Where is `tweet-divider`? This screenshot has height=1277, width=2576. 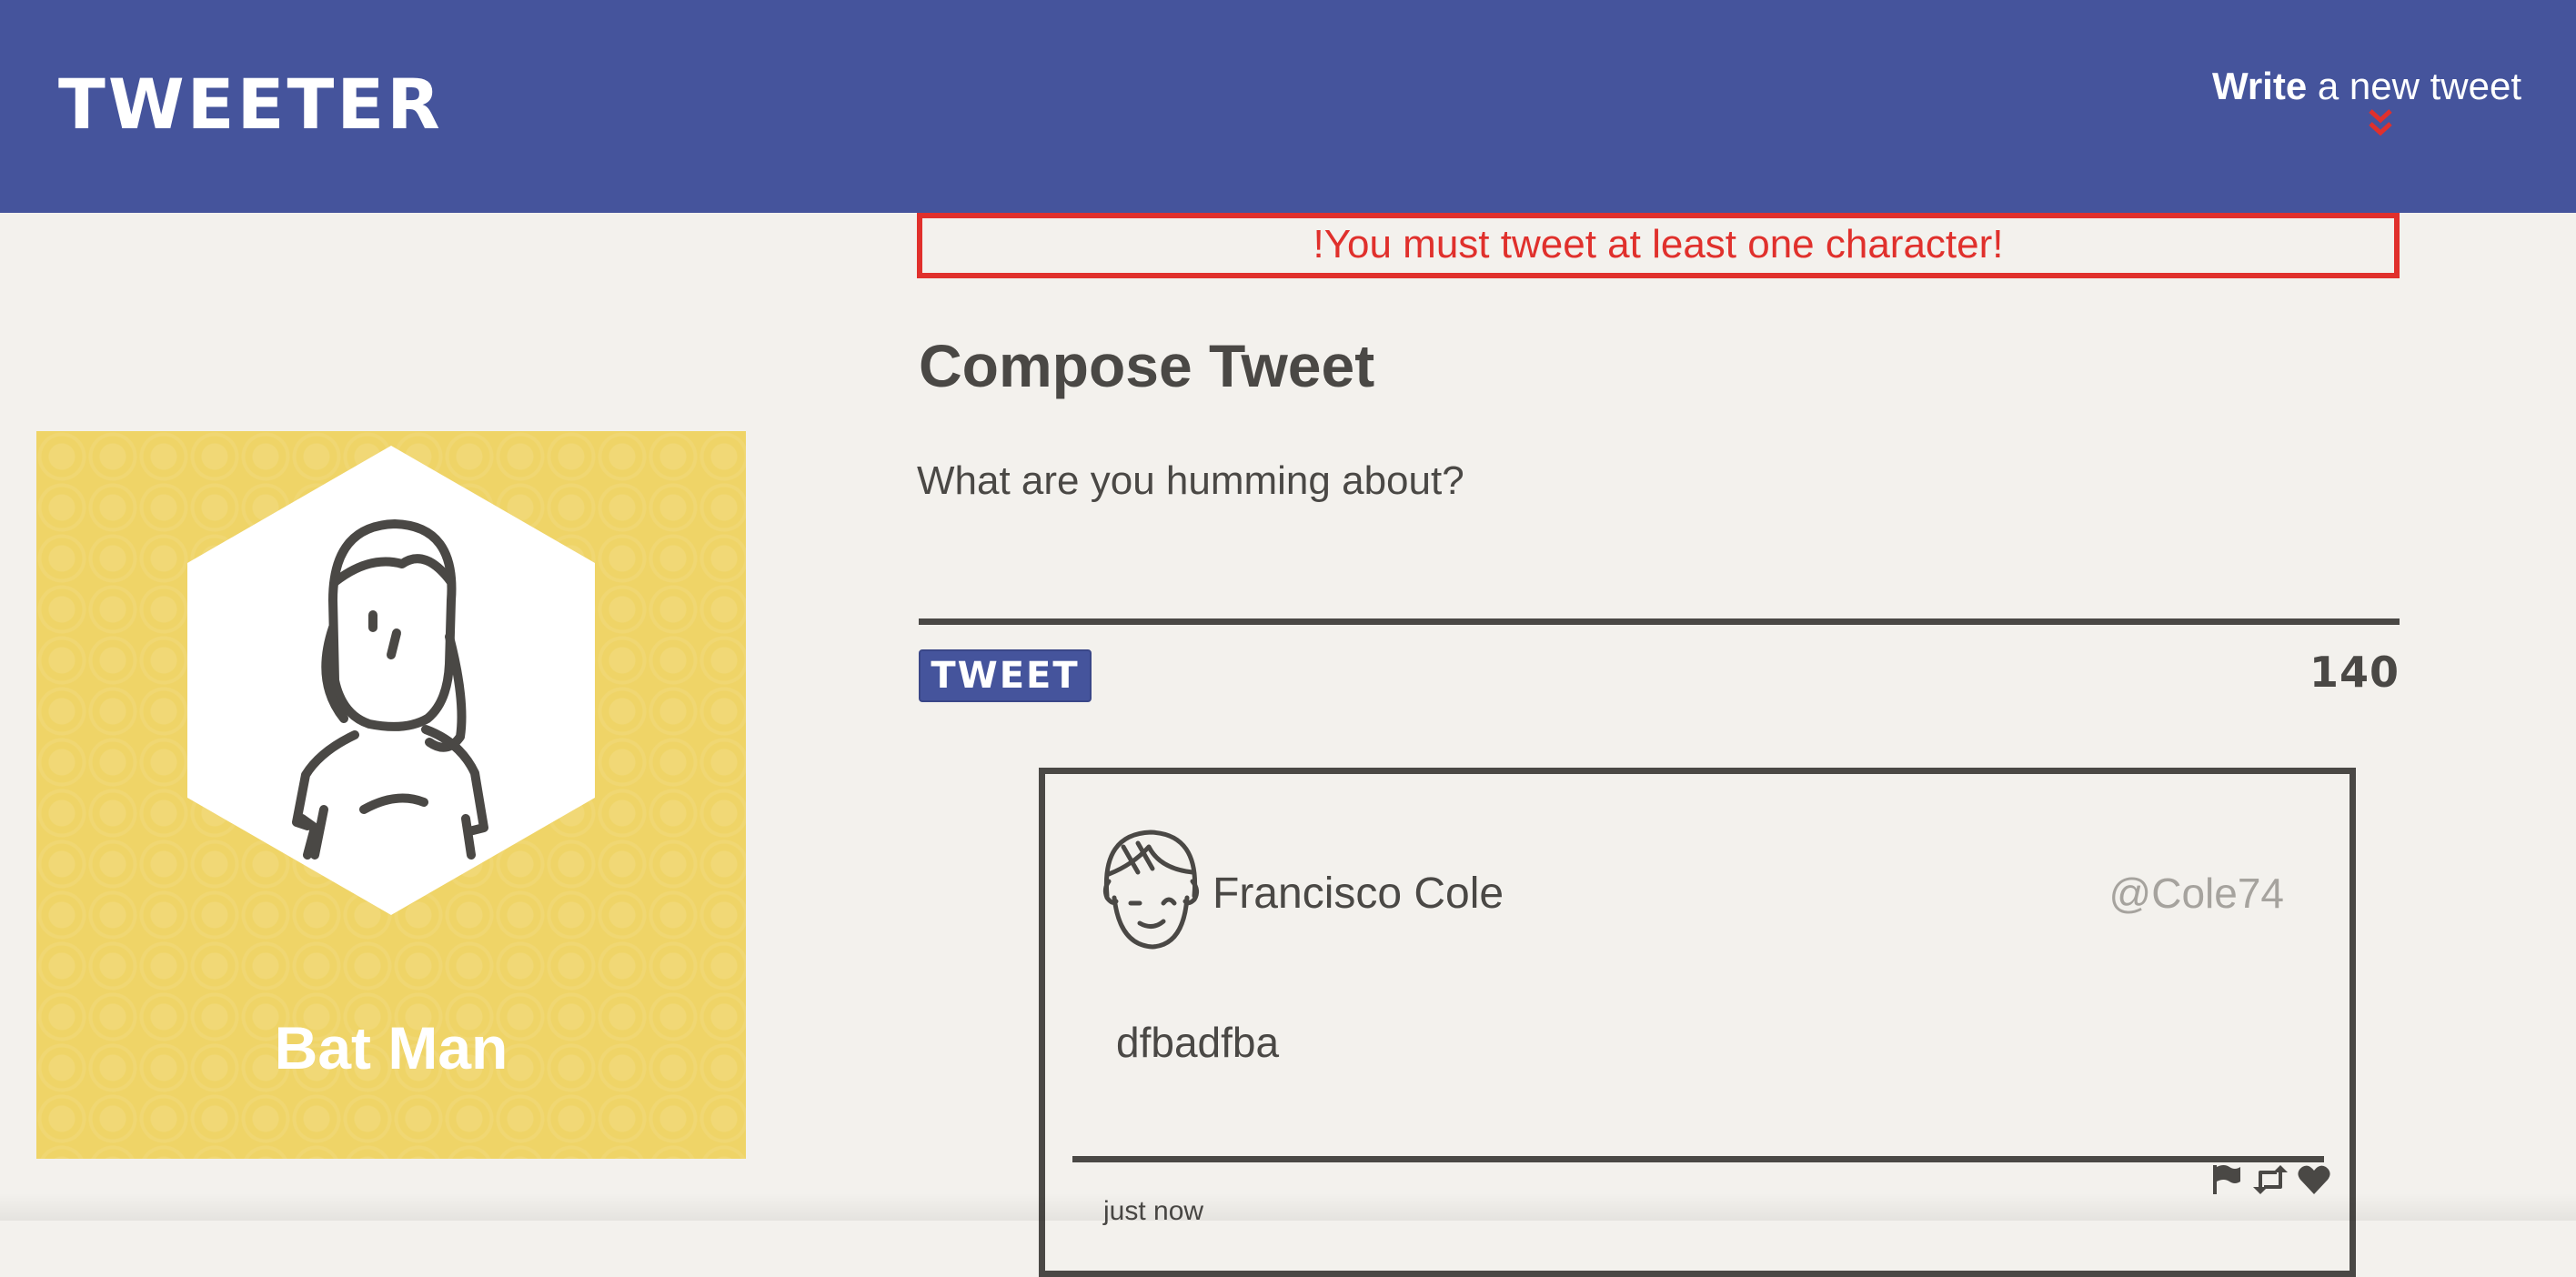 tweet-divider is located at coordinates (1698, 1159).